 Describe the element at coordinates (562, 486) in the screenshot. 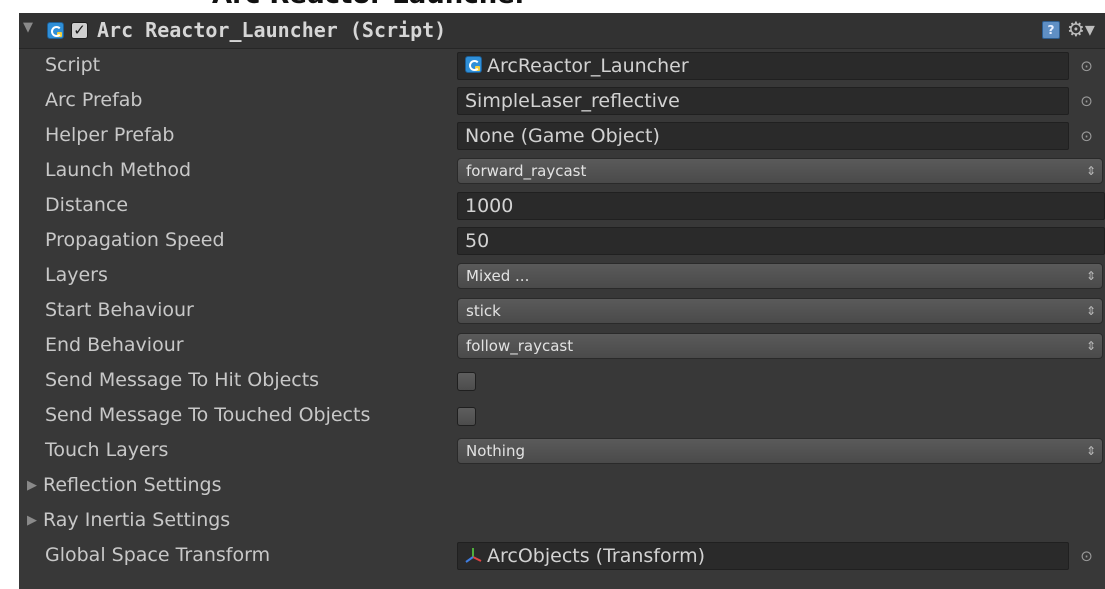

I see `reflection-settings-foldout: ▶ Reflection Settings` at that location.